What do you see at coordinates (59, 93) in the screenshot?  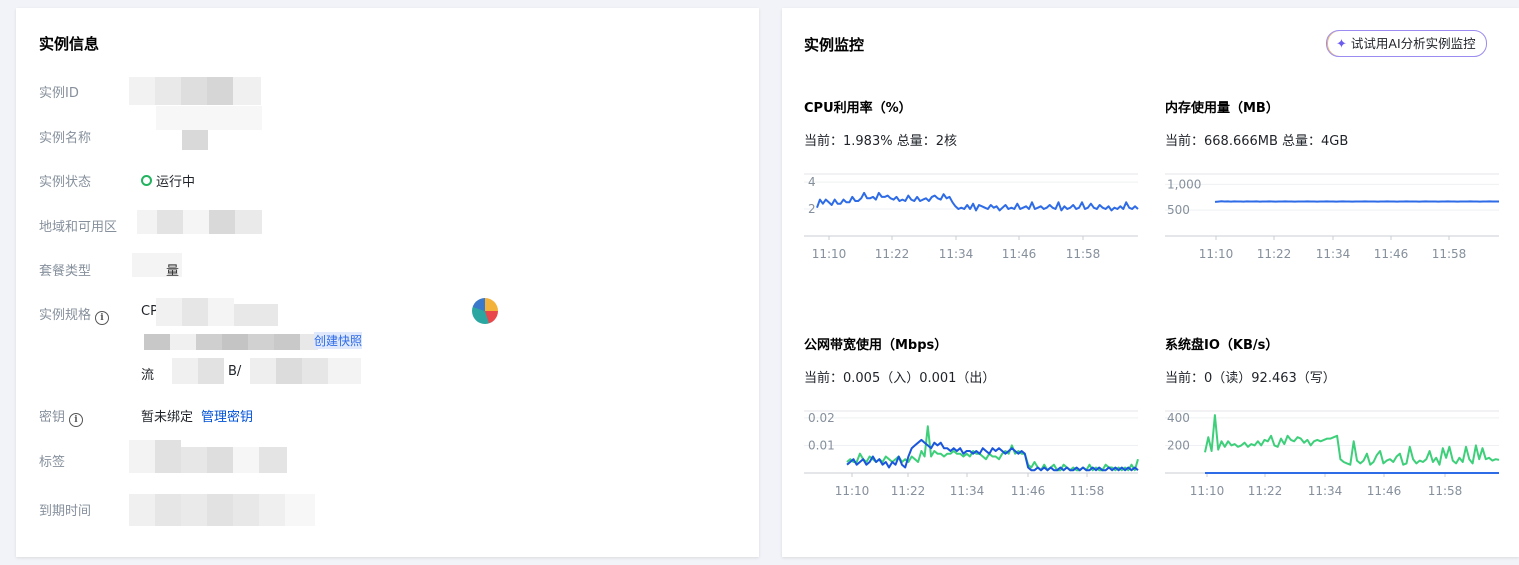 I see `instance-id-label: 实例ID` at bounding box center [59, 93].